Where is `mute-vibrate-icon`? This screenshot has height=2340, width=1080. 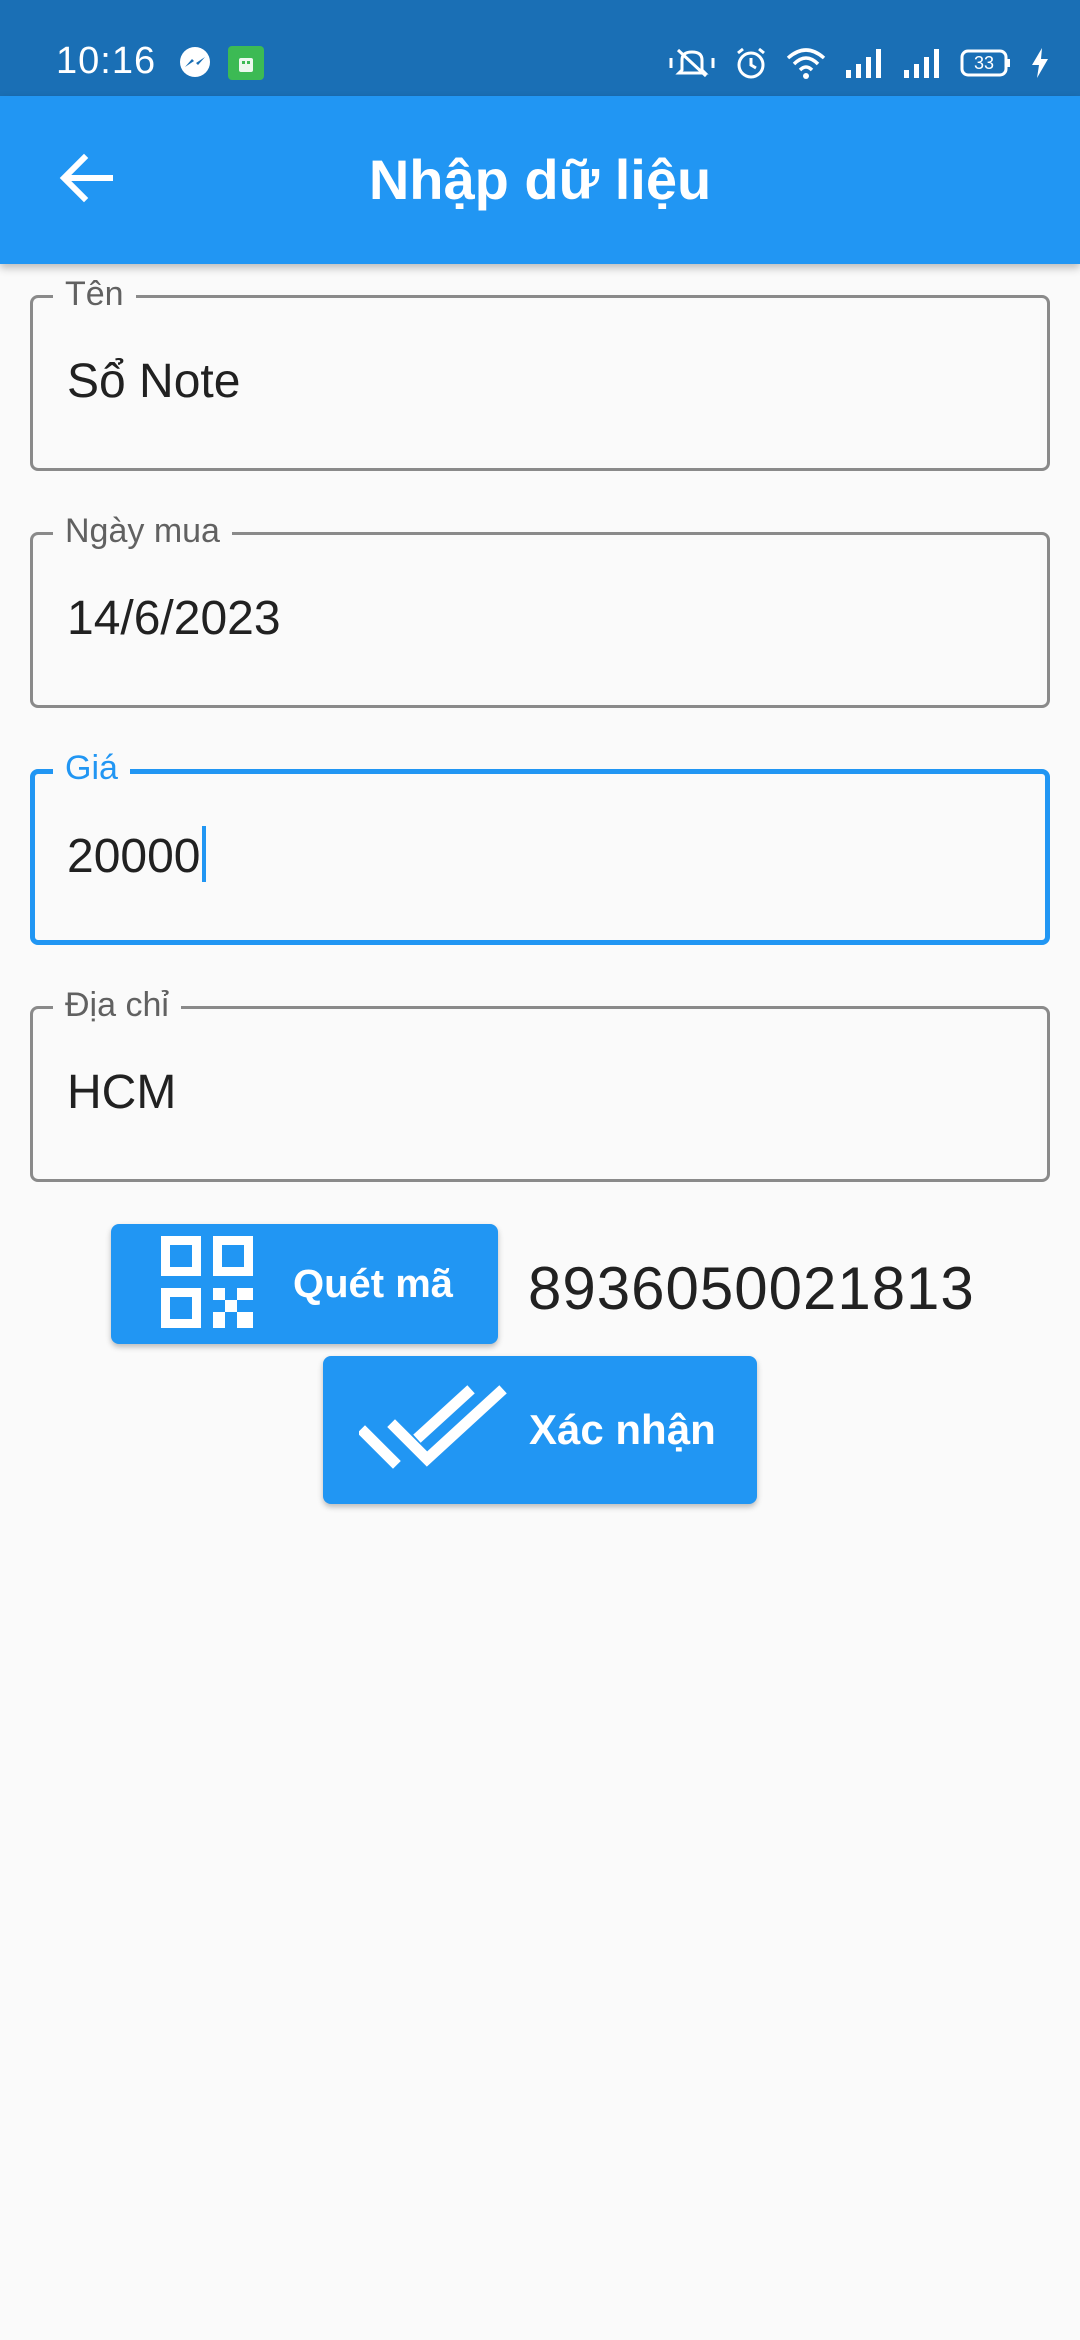 mute-vibrate-icon is located at coordinates (692, 63).